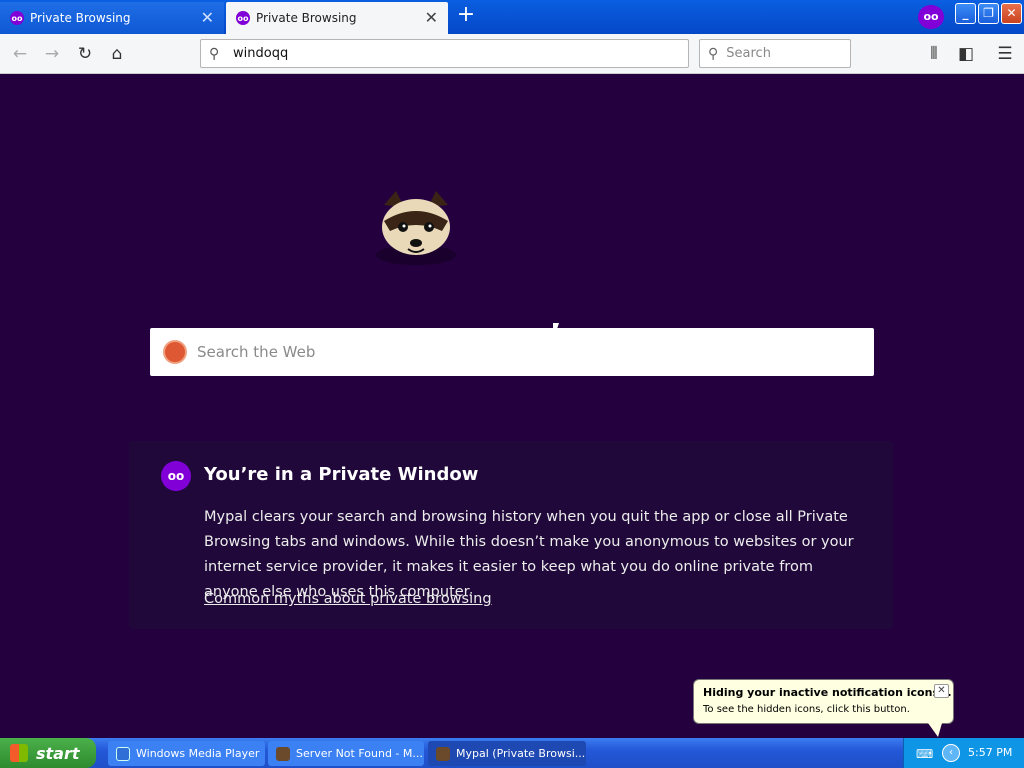 This screenshot has width=1024, height=768. I want to click on taskbar-item-media-player: Windows Media Player, so click(186, 753).